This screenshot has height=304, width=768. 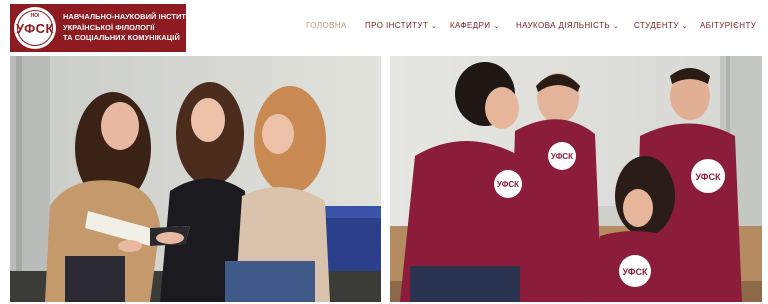 I want to click on nav-item-research: НАУКОВА ДІЯЛЬНІСТЬ ⌄, so click(x=567, y=25).